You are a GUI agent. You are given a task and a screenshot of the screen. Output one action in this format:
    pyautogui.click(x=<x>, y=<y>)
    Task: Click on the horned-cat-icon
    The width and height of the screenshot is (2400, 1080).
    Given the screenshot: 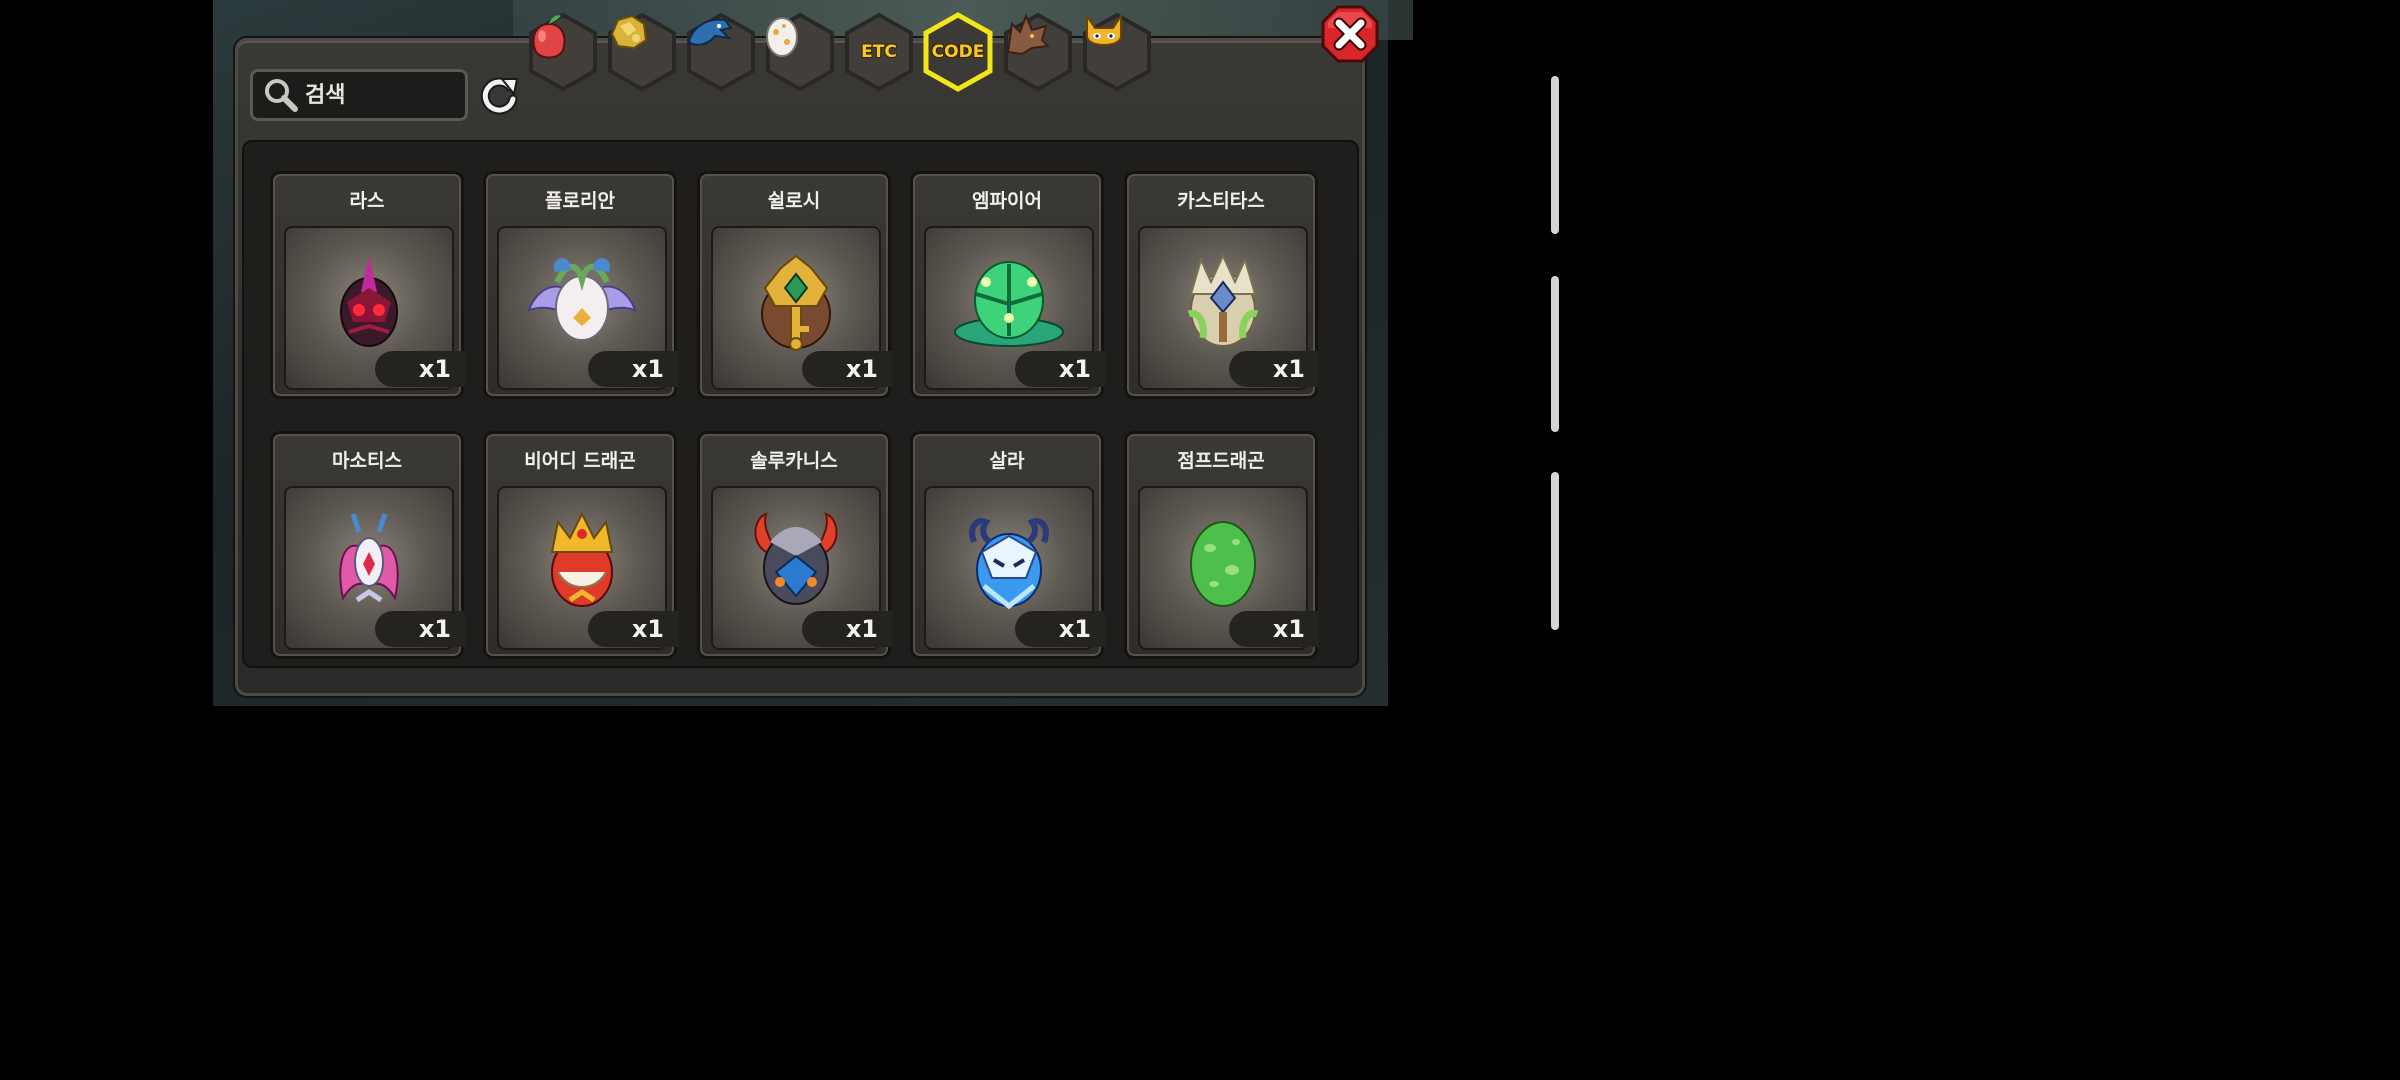 What is the action you would take?
    pyautogui.click(x=1104, y=29)
    